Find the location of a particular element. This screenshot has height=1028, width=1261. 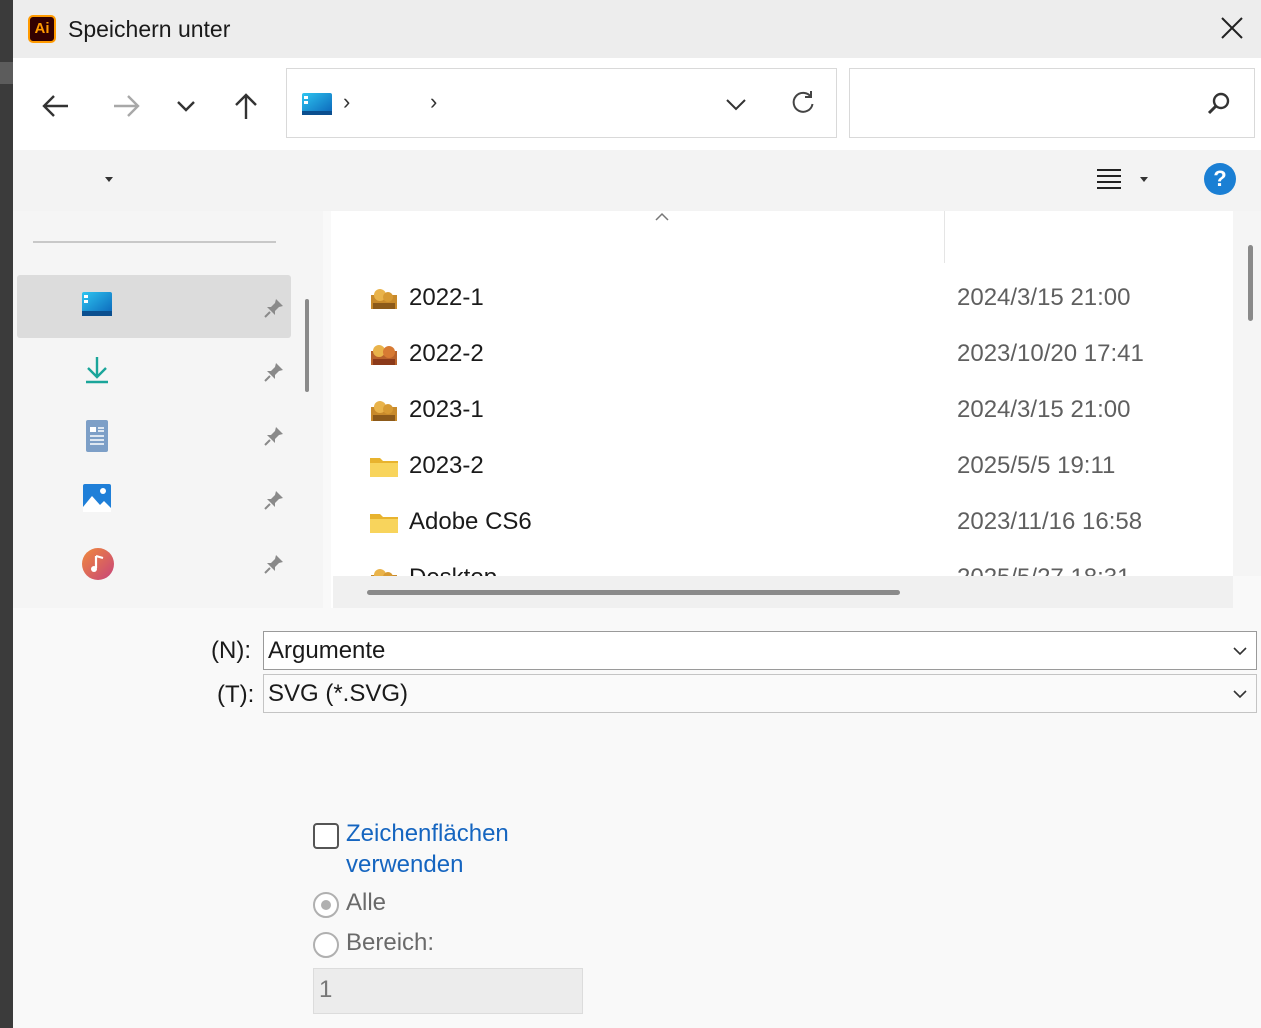

file-name: 2022-1 is located at coordinates (446, 297).